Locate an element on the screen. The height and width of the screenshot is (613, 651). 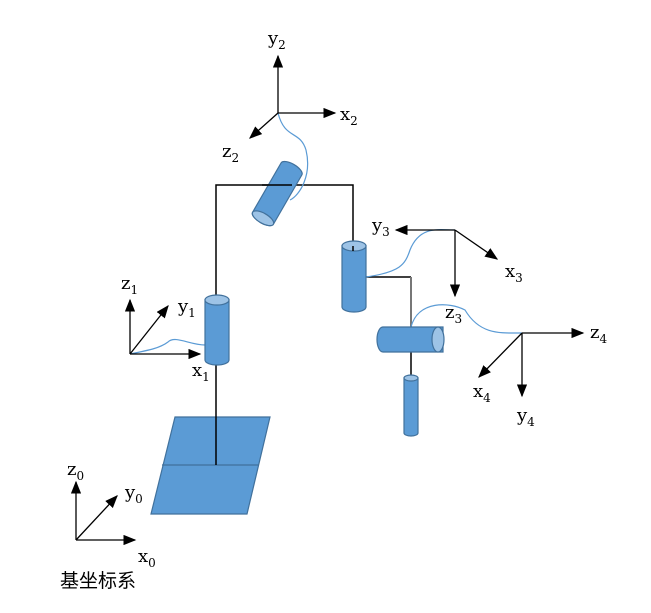
frame-2: y2 x2 z2 is located at coordinates (290, 96).